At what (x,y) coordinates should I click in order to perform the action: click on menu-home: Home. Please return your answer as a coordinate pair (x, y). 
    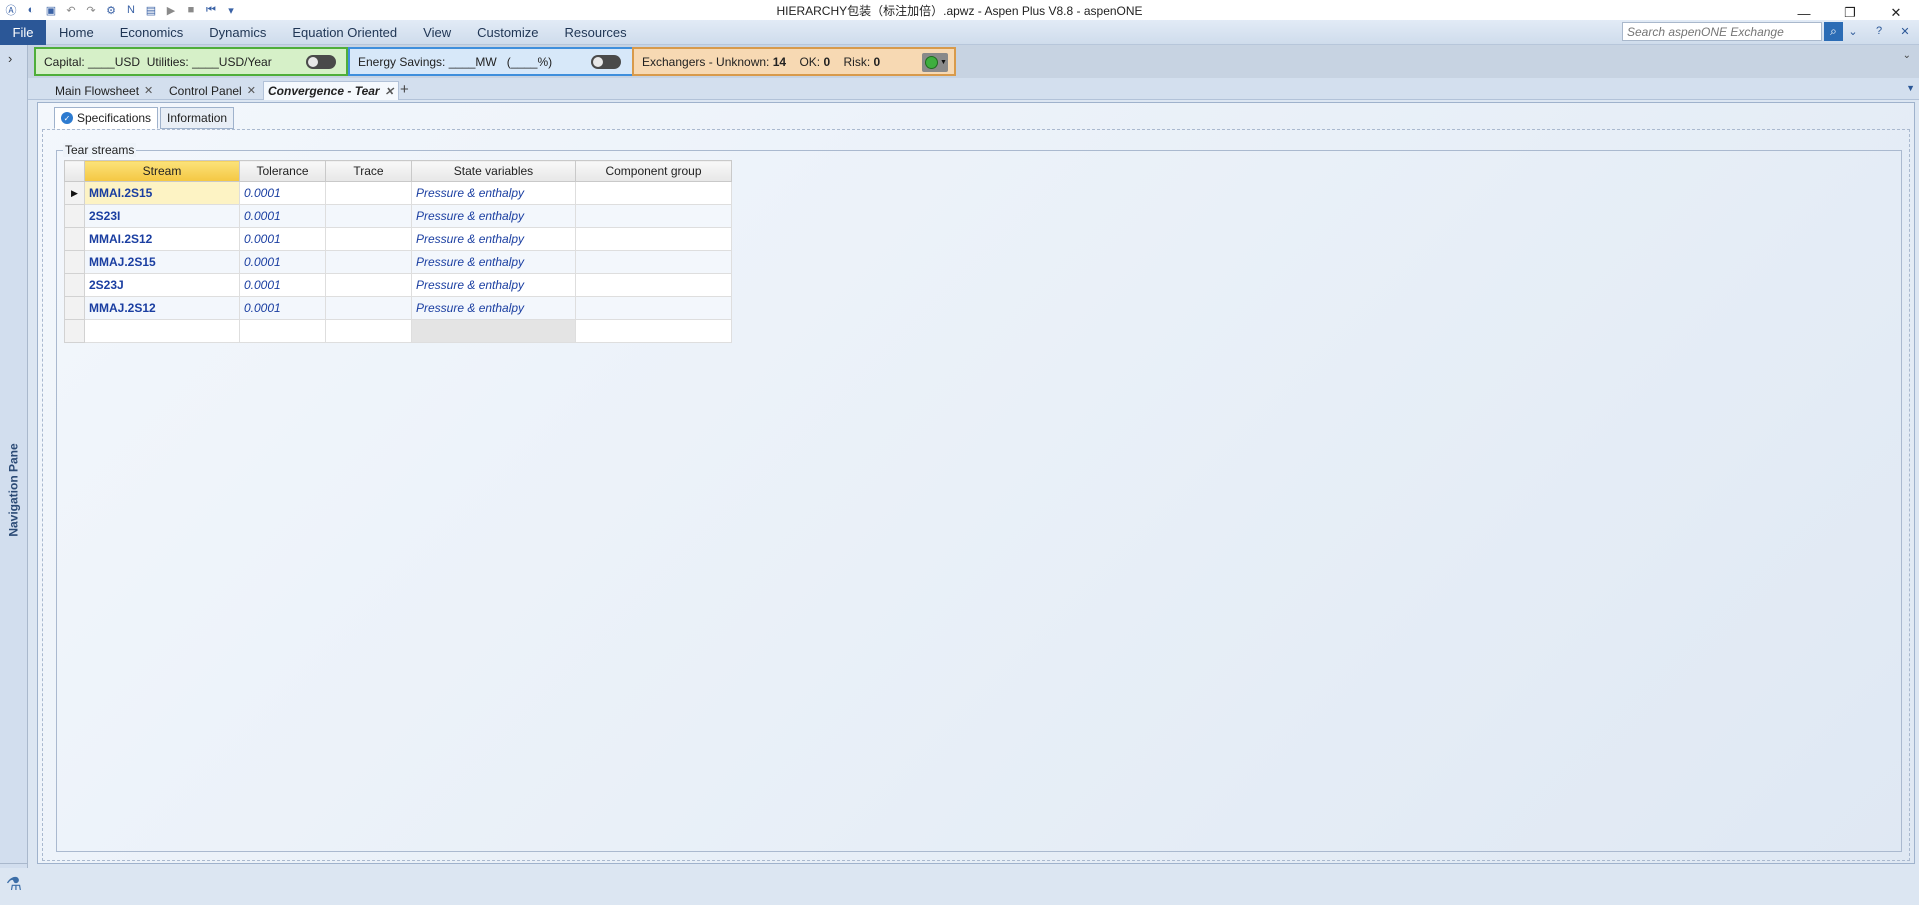
    Looking at the image, I should click on (76, 32).